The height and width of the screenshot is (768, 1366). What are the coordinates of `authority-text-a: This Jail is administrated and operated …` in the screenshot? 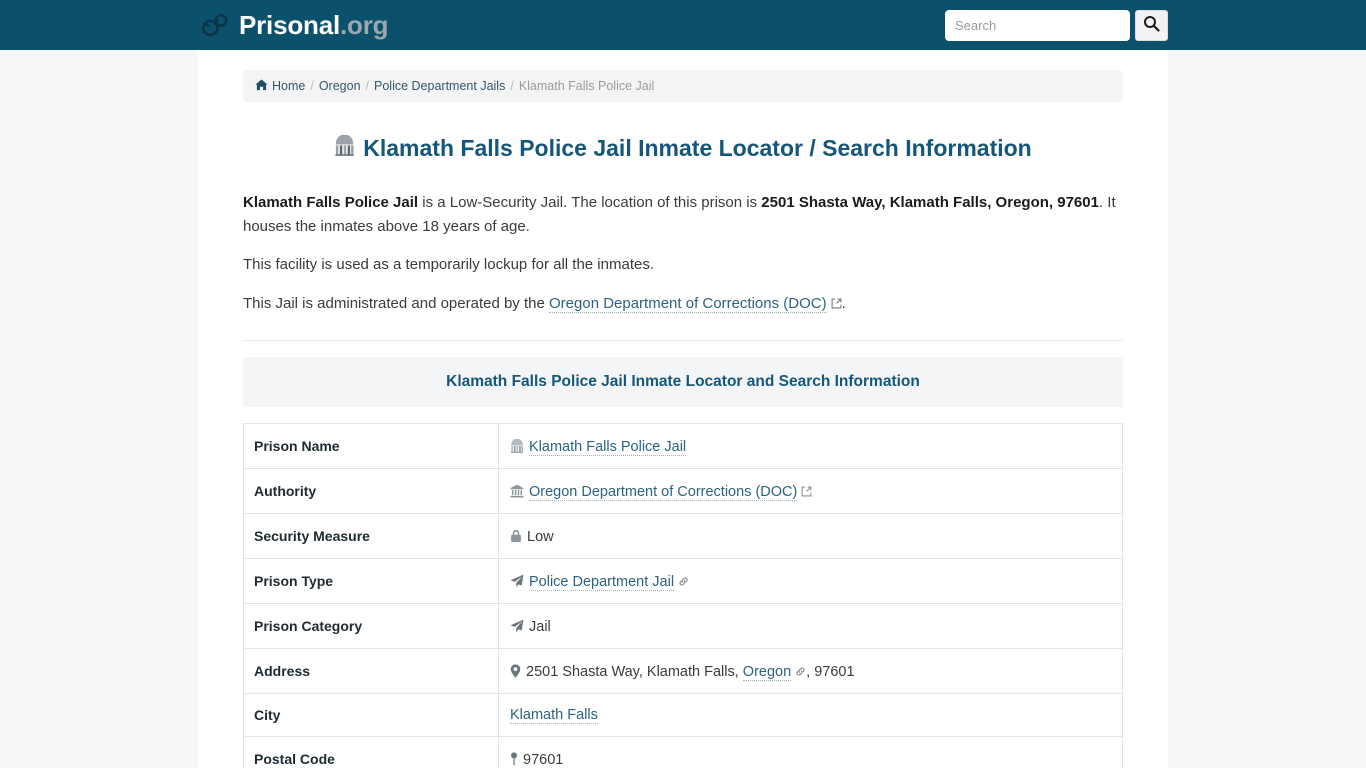 It's located at (396, 303).